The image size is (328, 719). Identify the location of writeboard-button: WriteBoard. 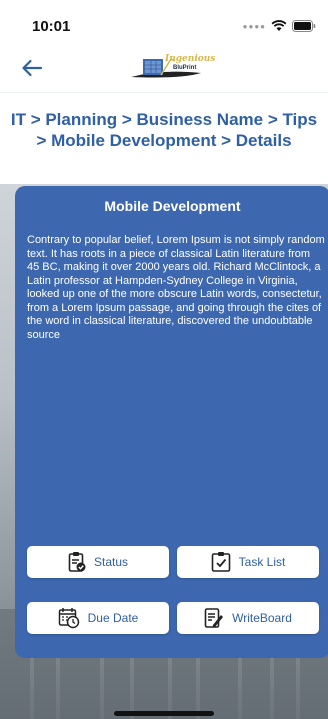
(248, 618).